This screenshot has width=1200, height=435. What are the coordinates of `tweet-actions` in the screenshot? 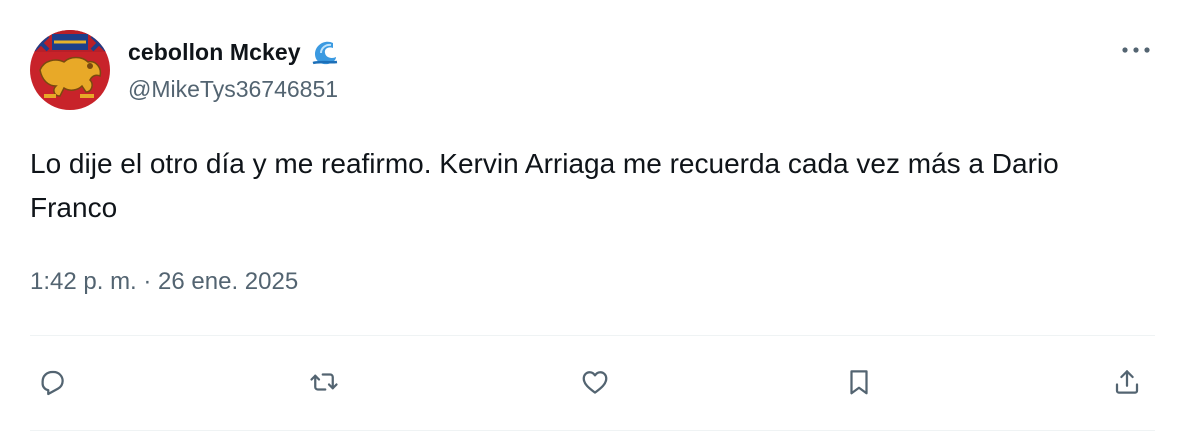 It's located at (592, 382).